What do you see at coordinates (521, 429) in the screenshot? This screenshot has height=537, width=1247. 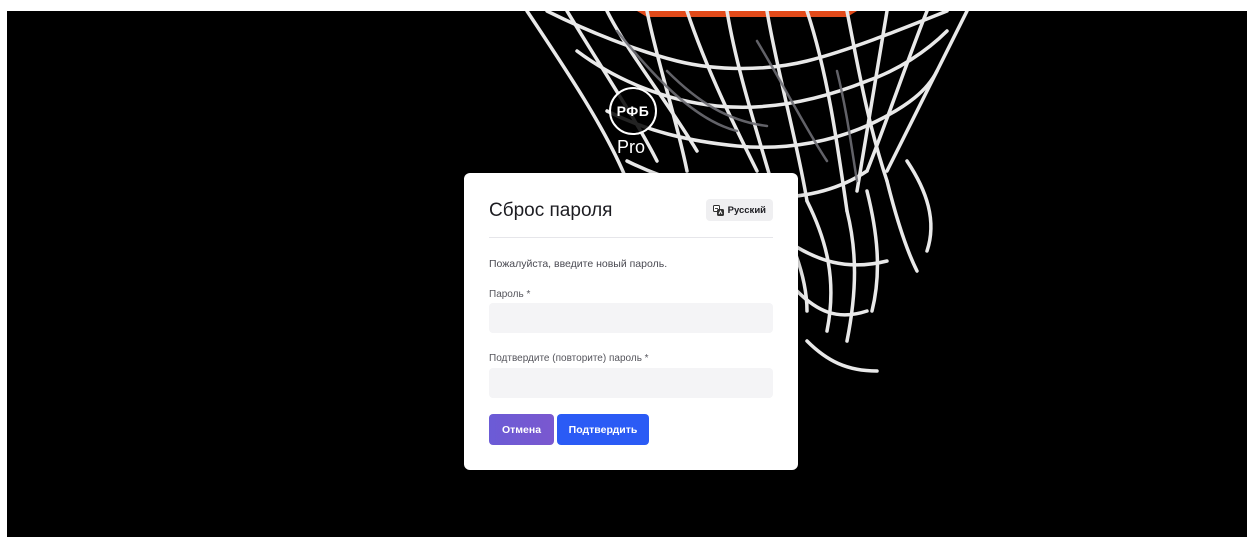 I see `cancel-button: Отмена` at bounding box center [521, 429].